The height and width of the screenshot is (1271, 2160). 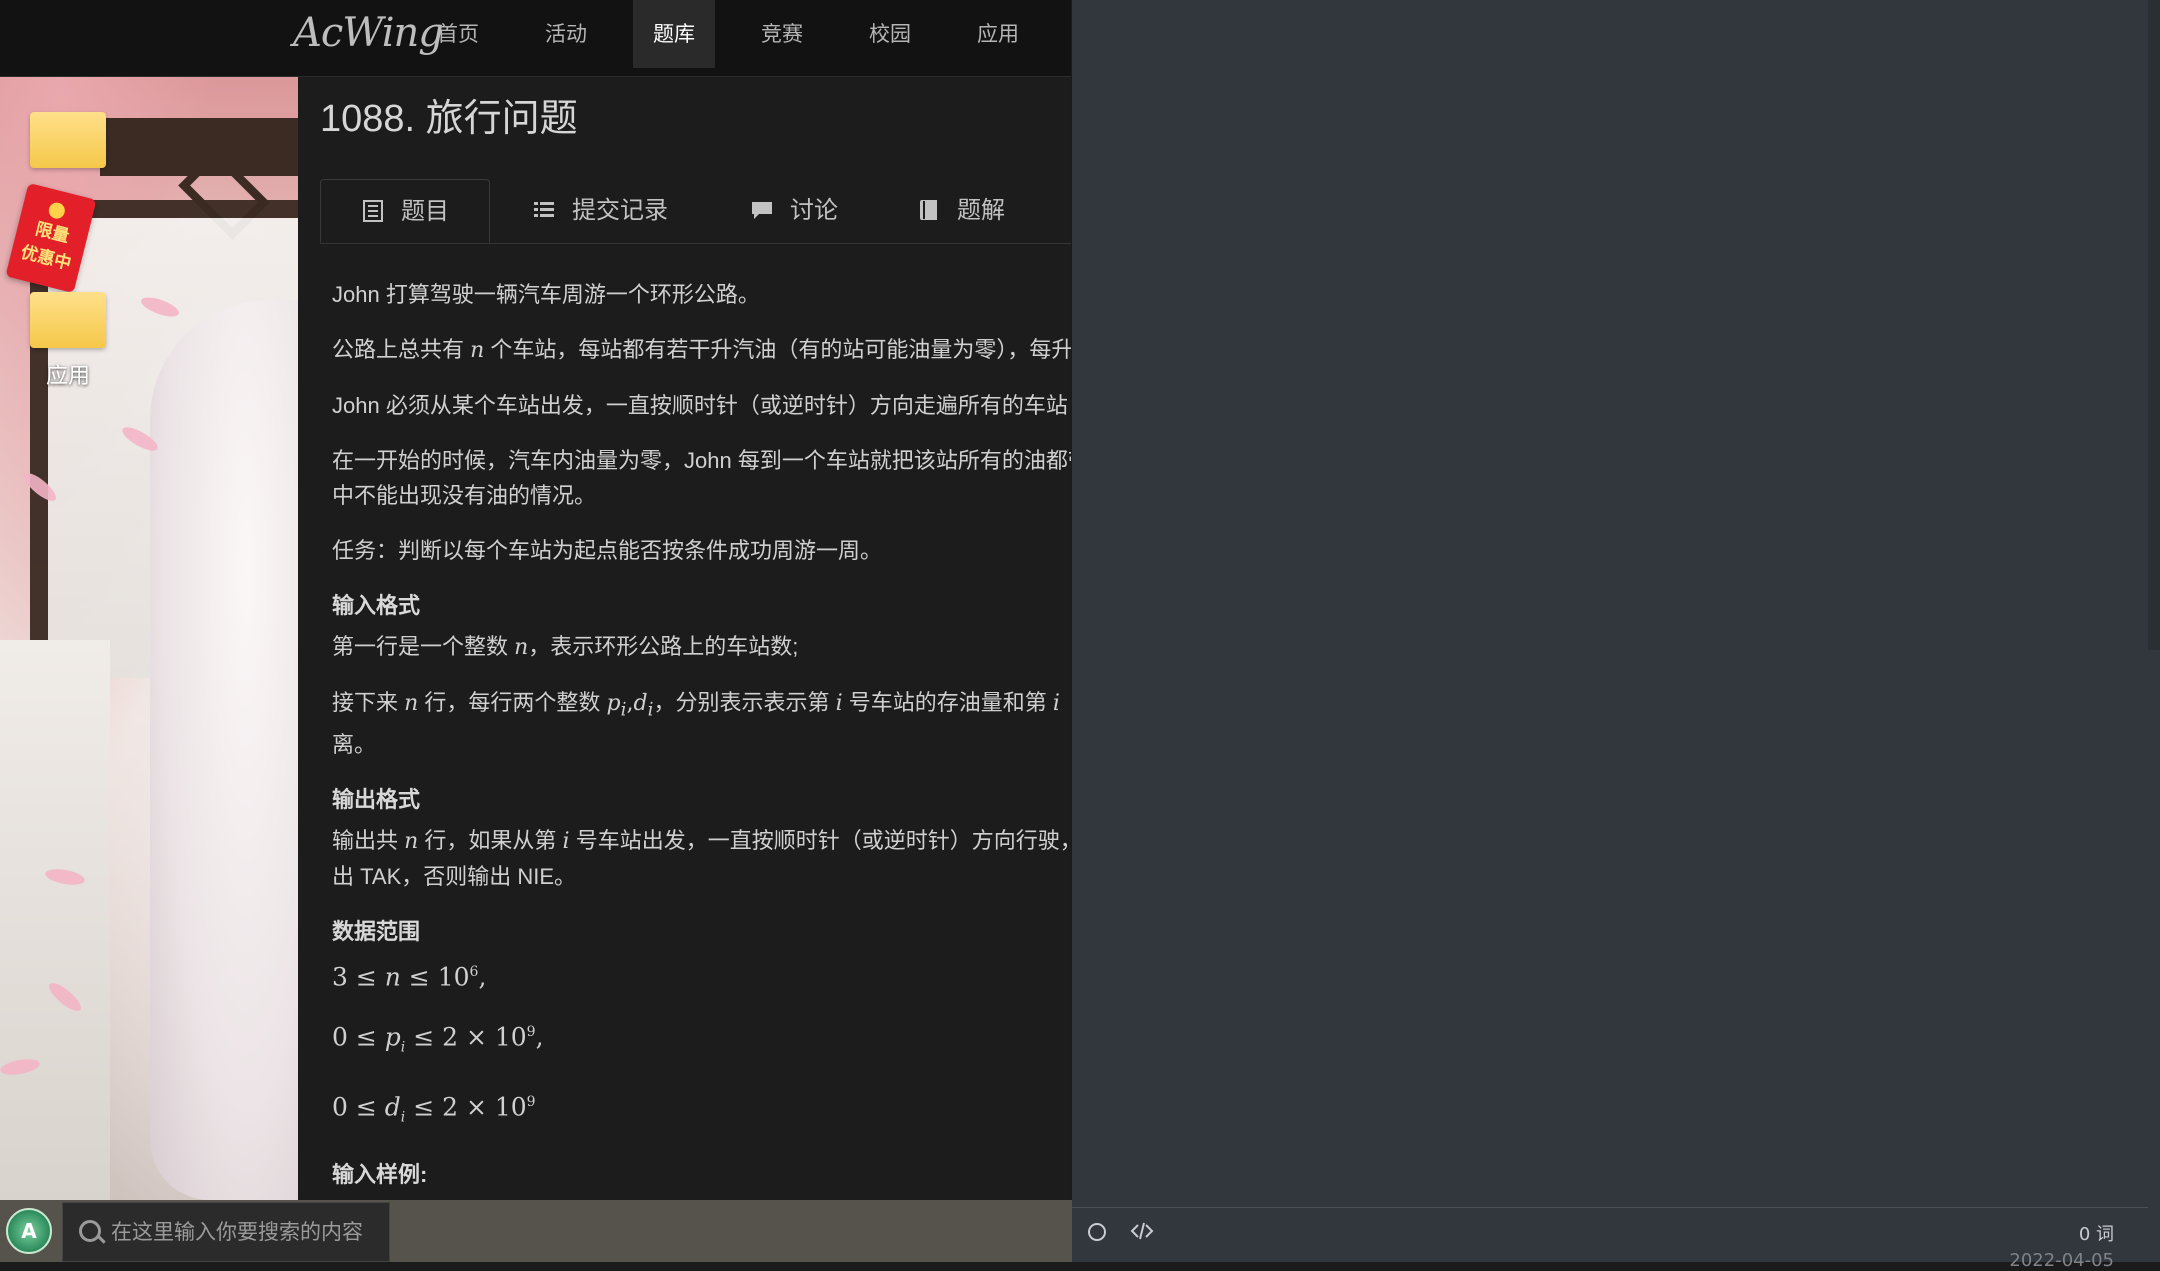 I want to click on word-count: 0 词, so click(x=2096, y=1234).